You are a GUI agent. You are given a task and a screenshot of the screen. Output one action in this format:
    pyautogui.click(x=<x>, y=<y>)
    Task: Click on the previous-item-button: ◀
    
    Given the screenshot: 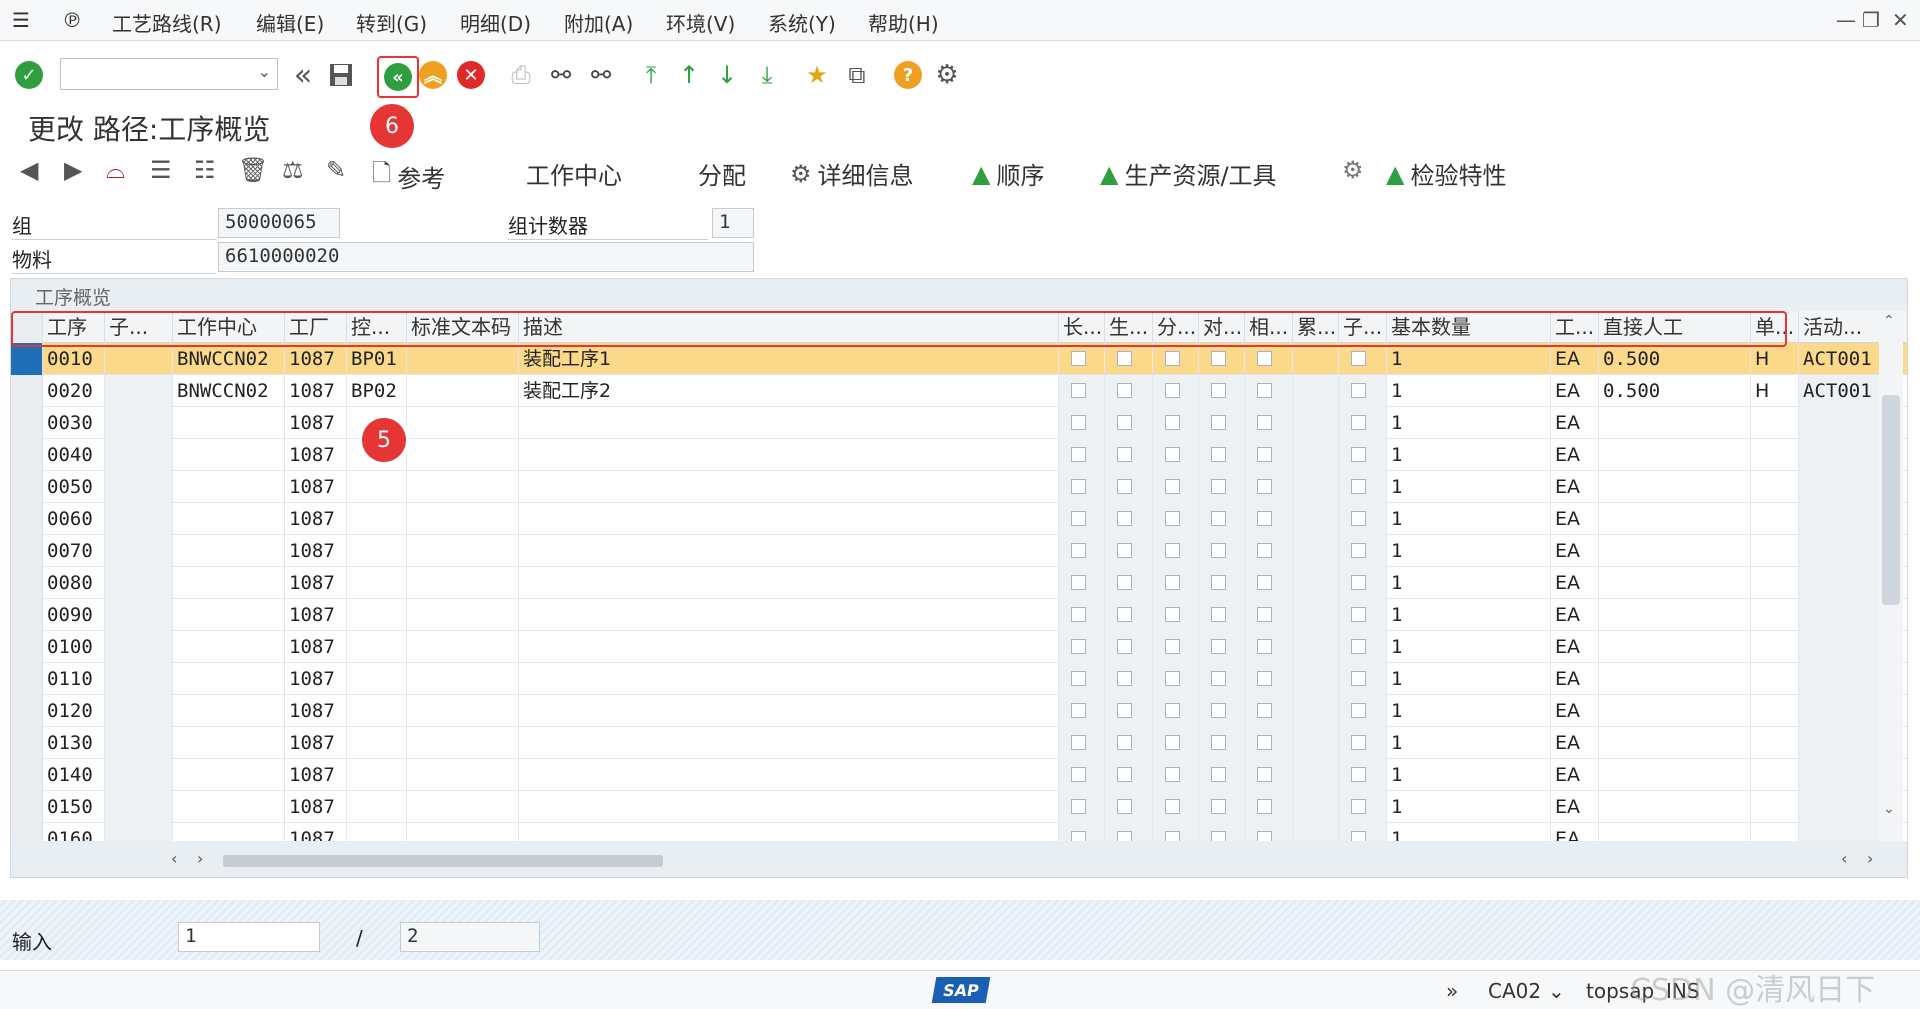 What is the action you would take?
    pyautogui.click(x=29, y=170)
    